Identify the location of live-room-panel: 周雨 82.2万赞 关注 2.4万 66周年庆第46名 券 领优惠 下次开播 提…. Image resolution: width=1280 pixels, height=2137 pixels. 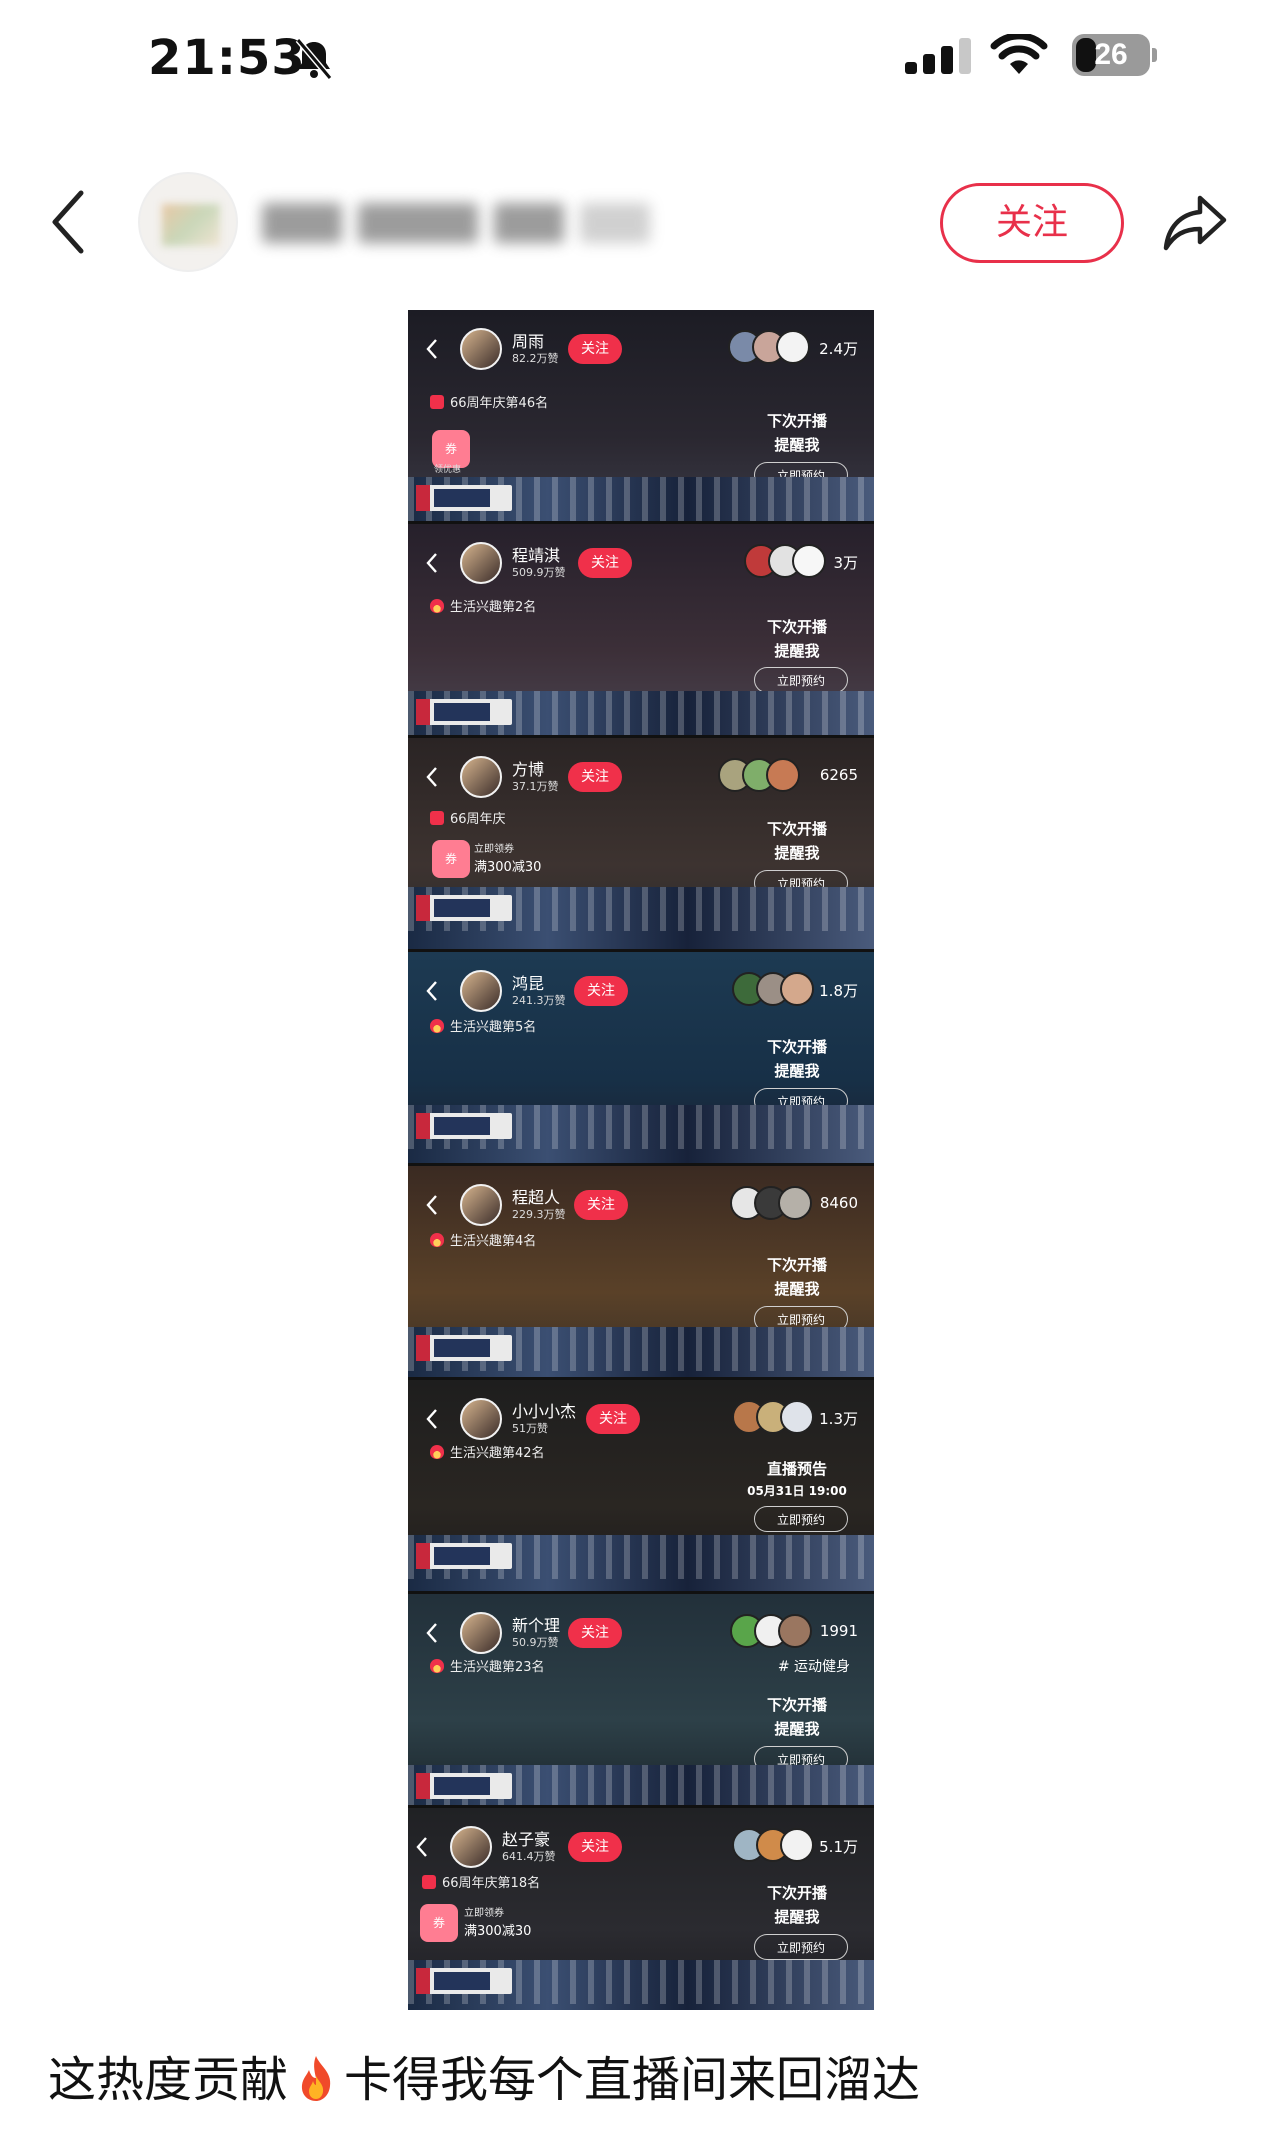
(641, 415).